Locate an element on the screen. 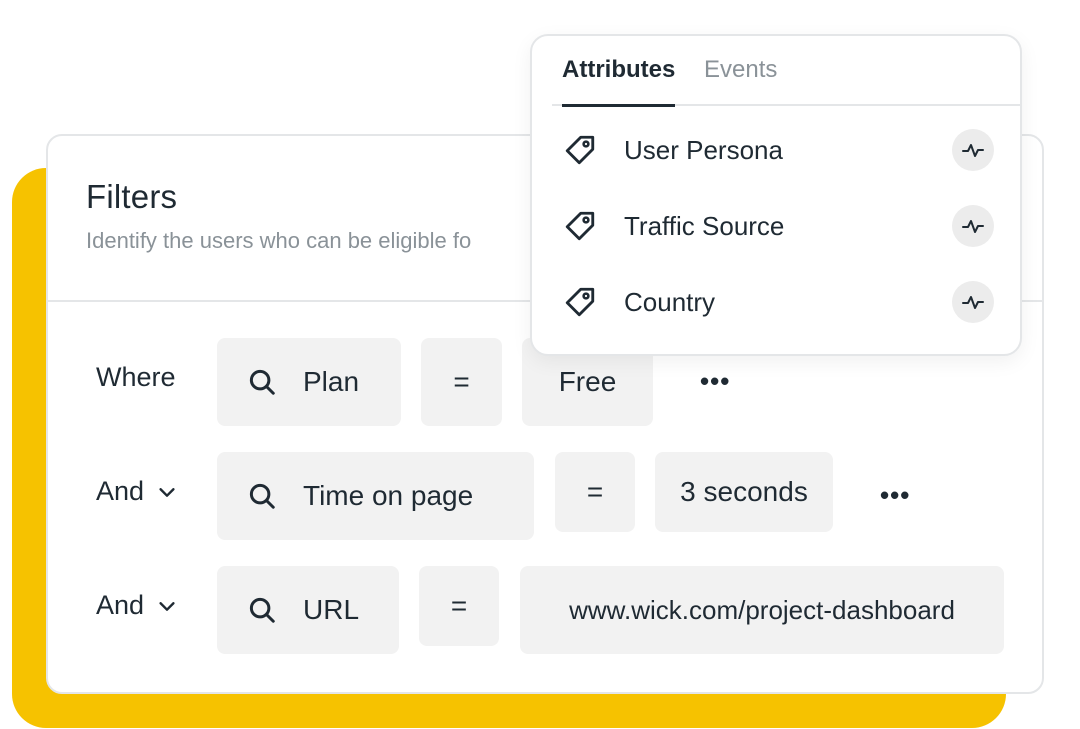 The image size is (1080, 729). row-3-operator-select: = is located at coordinates (459, 606).